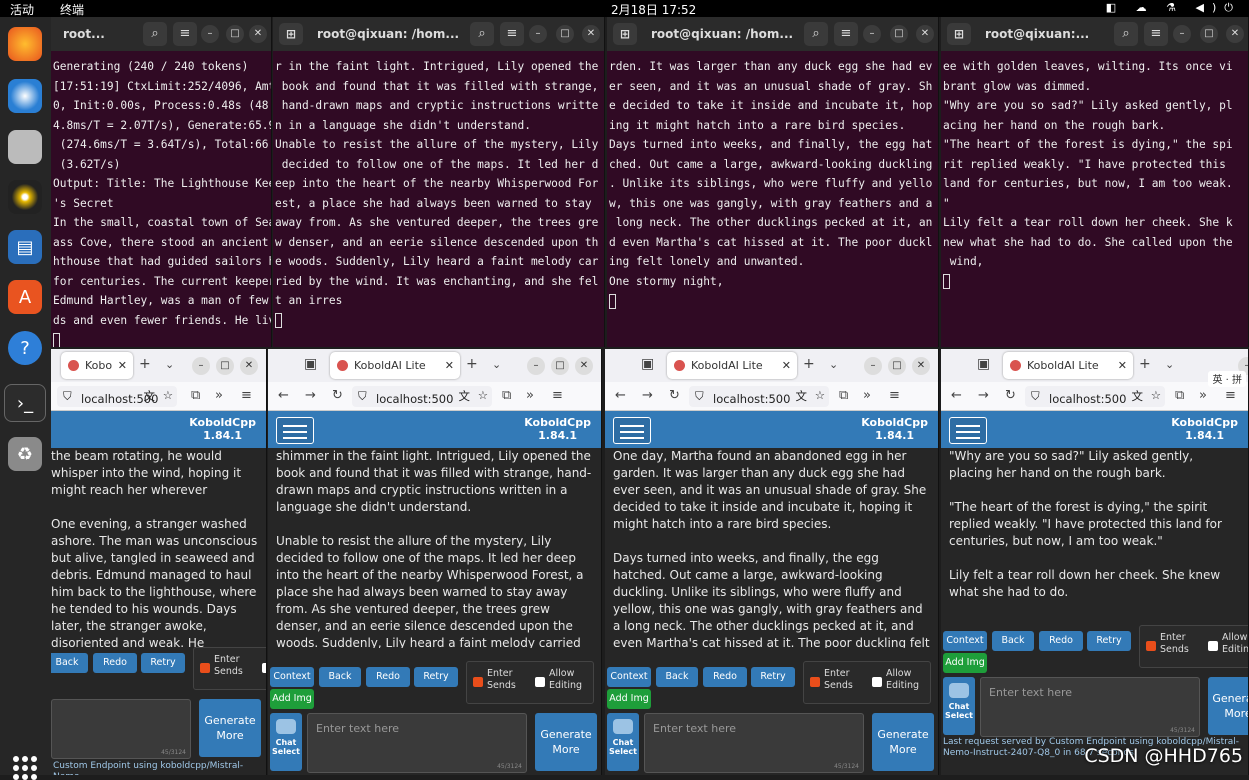 The height and width of the screenshot is (780, 1249). What do you see at coordinates (97, 365) in the screenshot?
I see `tab-koboldai: Kobo✕` at bounding box center [97, 365].